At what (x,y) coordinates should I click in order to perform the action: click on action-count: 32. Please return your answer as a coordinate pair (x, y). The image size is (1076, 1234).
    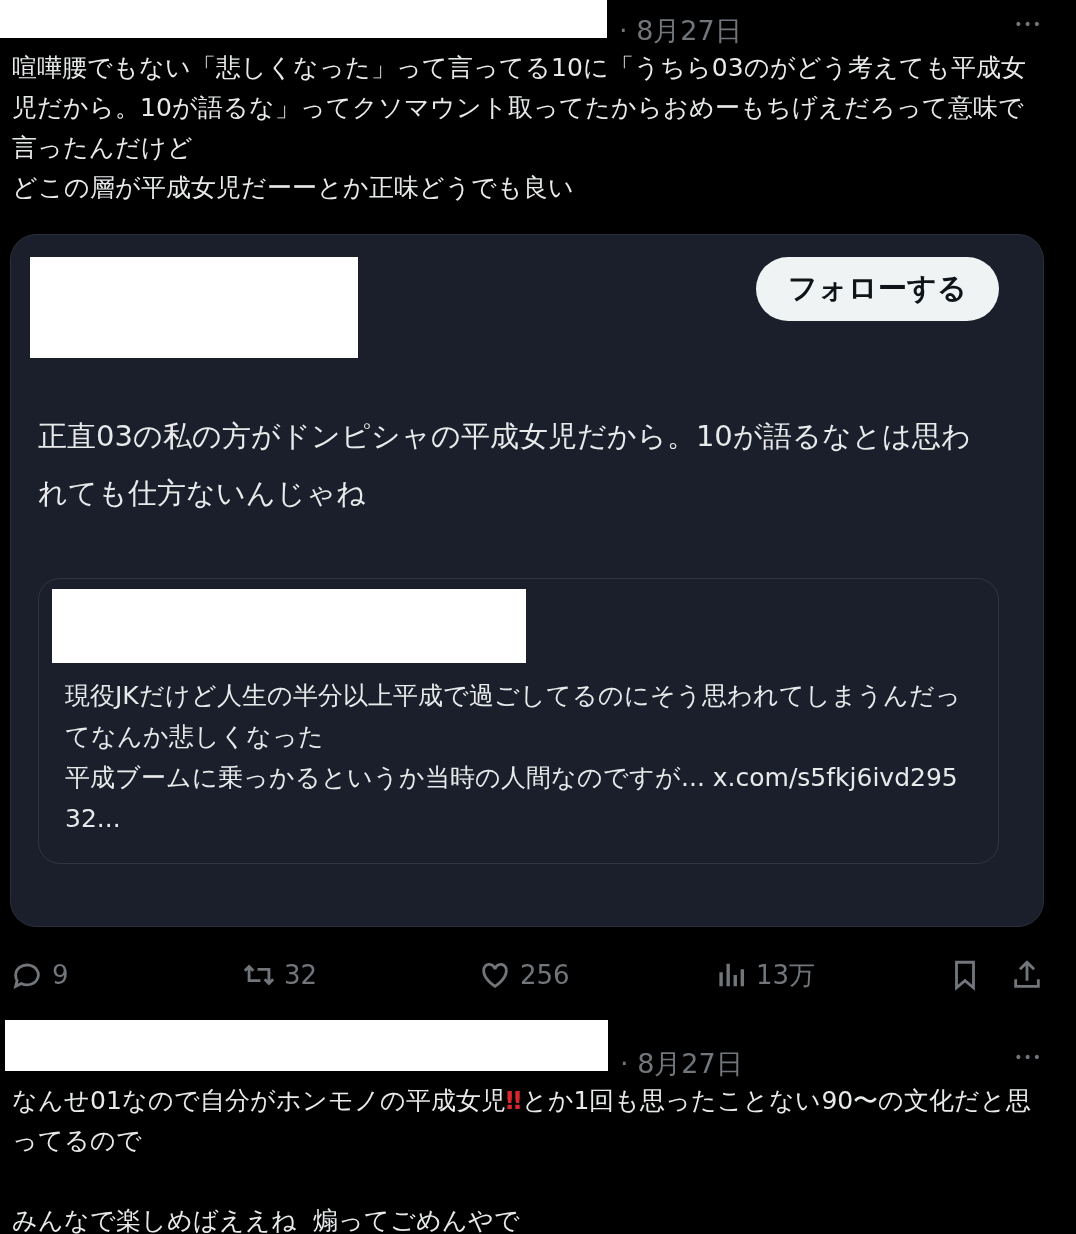
    Looking at the image, I should click on (301, 975).